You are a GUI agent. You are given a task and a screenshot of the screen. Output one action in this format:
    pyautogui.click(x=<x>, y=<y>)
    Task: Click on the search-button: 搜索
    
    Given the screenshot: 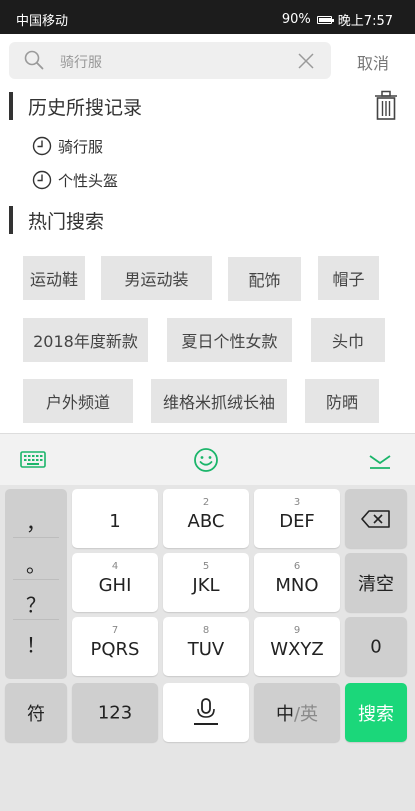 What is the action you would take?
    pyautogui.click(x=376, y=712)
    